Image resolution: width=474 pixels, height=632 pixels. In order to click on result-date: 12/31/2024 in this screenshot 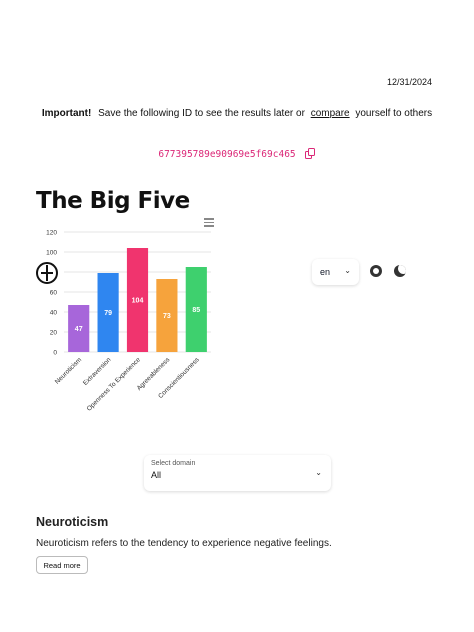, I will do `click(409, 82)`.